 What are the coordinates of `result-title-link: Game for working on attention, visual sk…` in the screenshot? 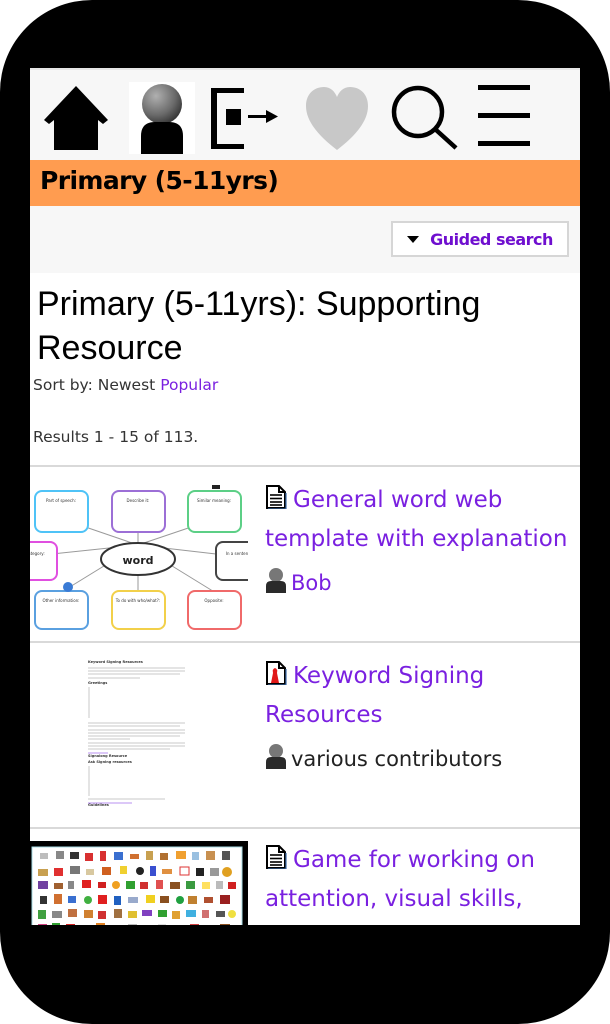 It's located at (422, 880).